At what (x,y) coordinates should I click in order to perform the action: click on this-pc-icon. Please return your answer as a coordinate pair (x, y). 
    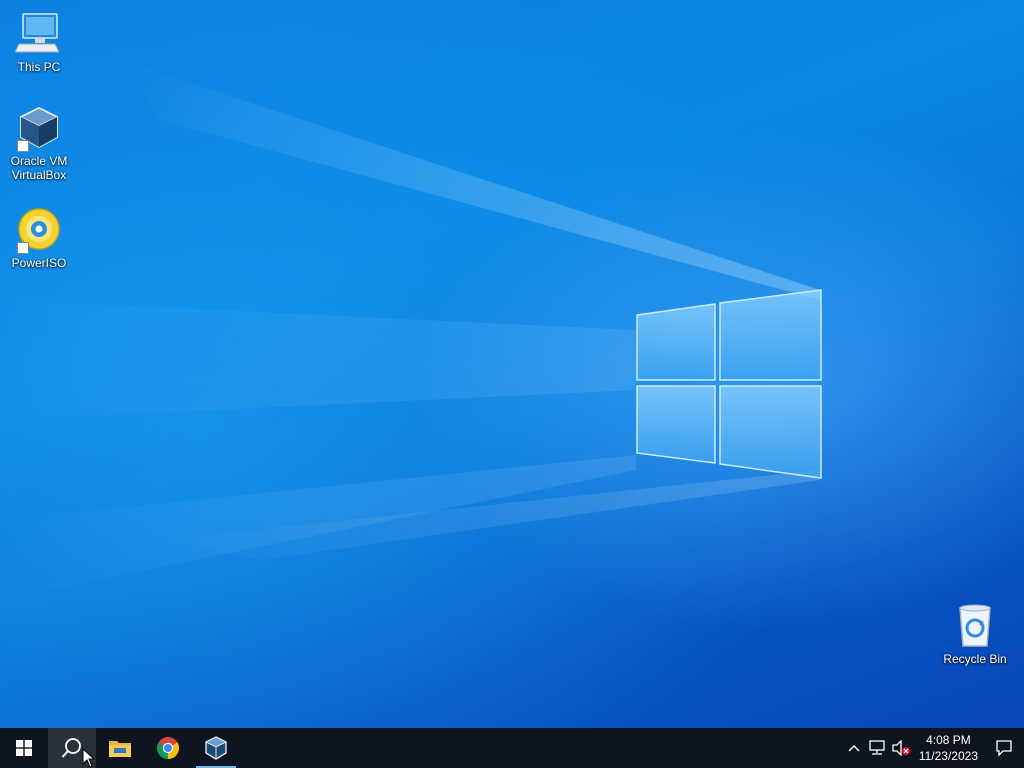
    Looking at the image, I should click on (38, 34).